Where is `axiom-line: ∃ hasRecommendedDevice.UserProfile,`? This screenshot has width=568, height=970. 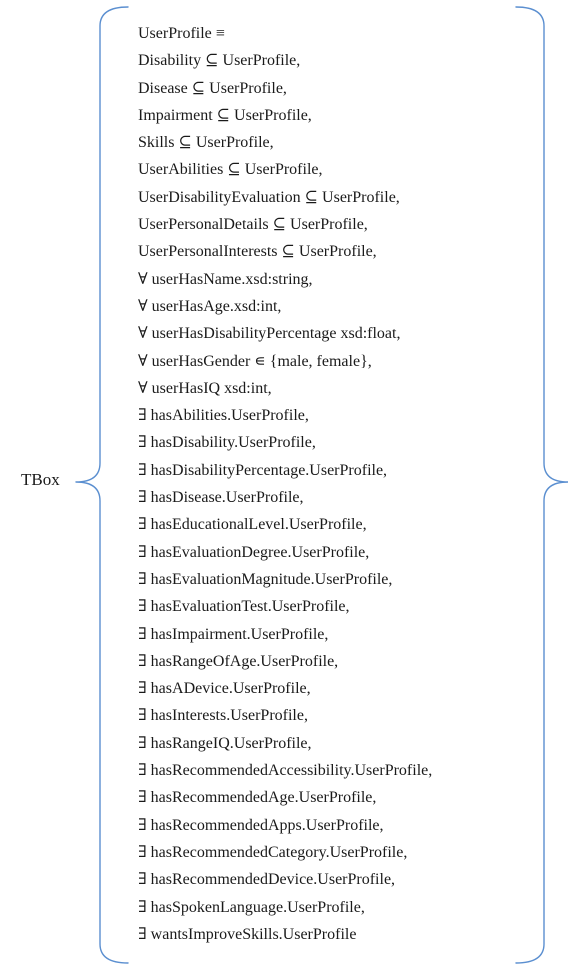 axiom-line: ∃ hasRecommendedDevice.UserProfile, is located at coordinates (267, 880).